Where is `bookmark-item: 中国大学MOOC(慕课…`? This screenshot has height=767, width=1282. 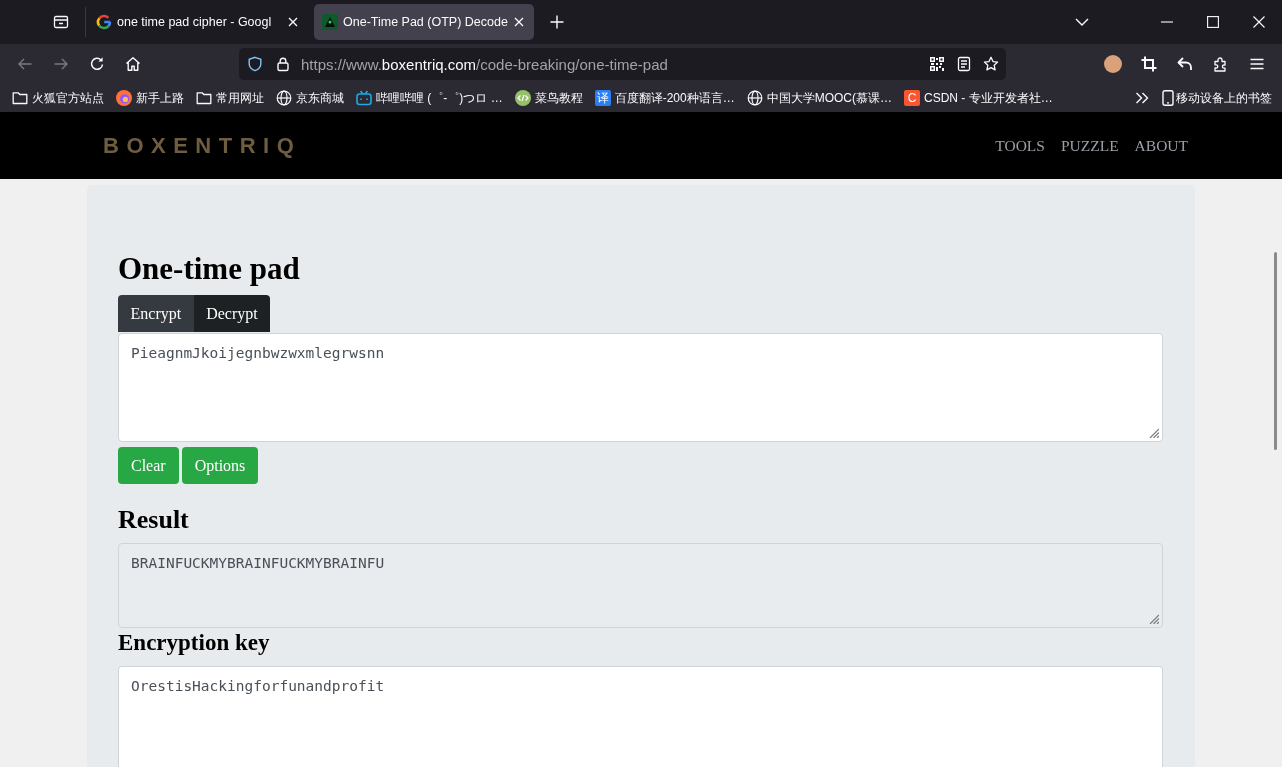 bookmark-item: 中国大学MOOC(慕课… is located at coordinates (819, 98).